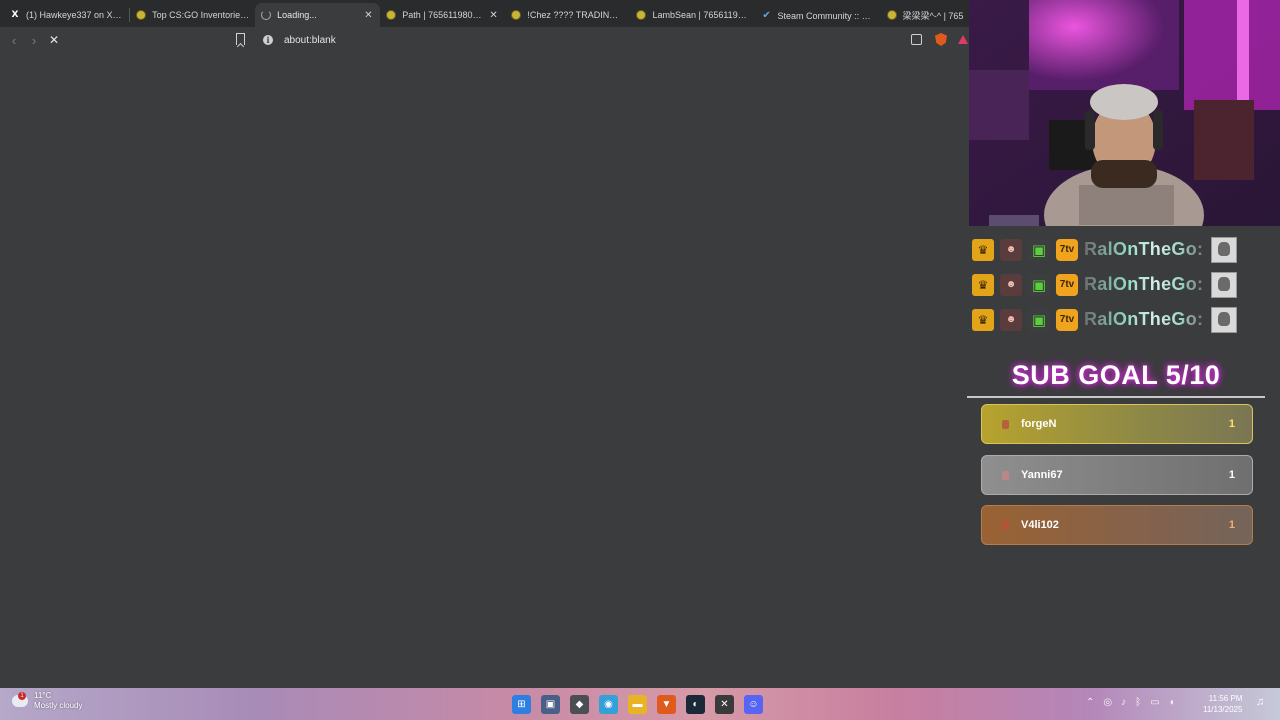  Describe the element at coordinates (1090, 702) in the screenshot. I see `chevron-up-icon: ⌃` at that location.